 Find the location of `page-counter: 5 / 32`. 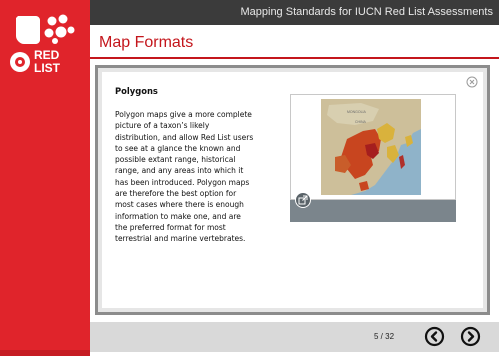

page-counter: 5 / 32 is located at coordinates (384, 336).